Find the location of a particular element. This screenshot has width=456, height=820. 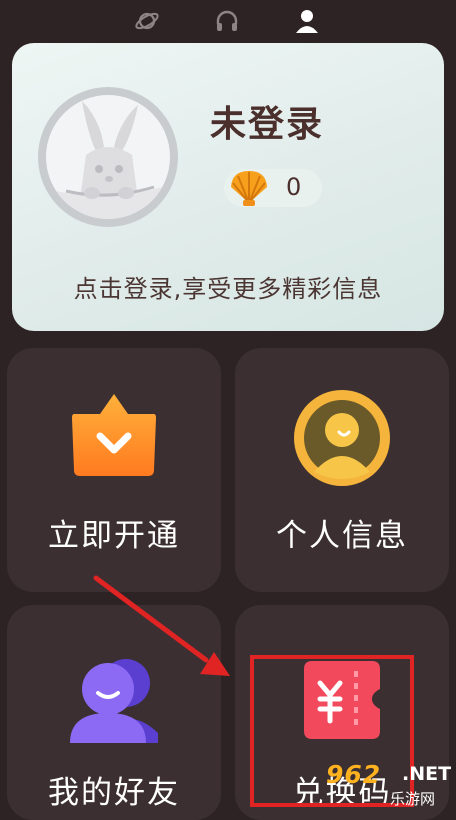

coin-count: 0 is located at coordinates (294, 187).